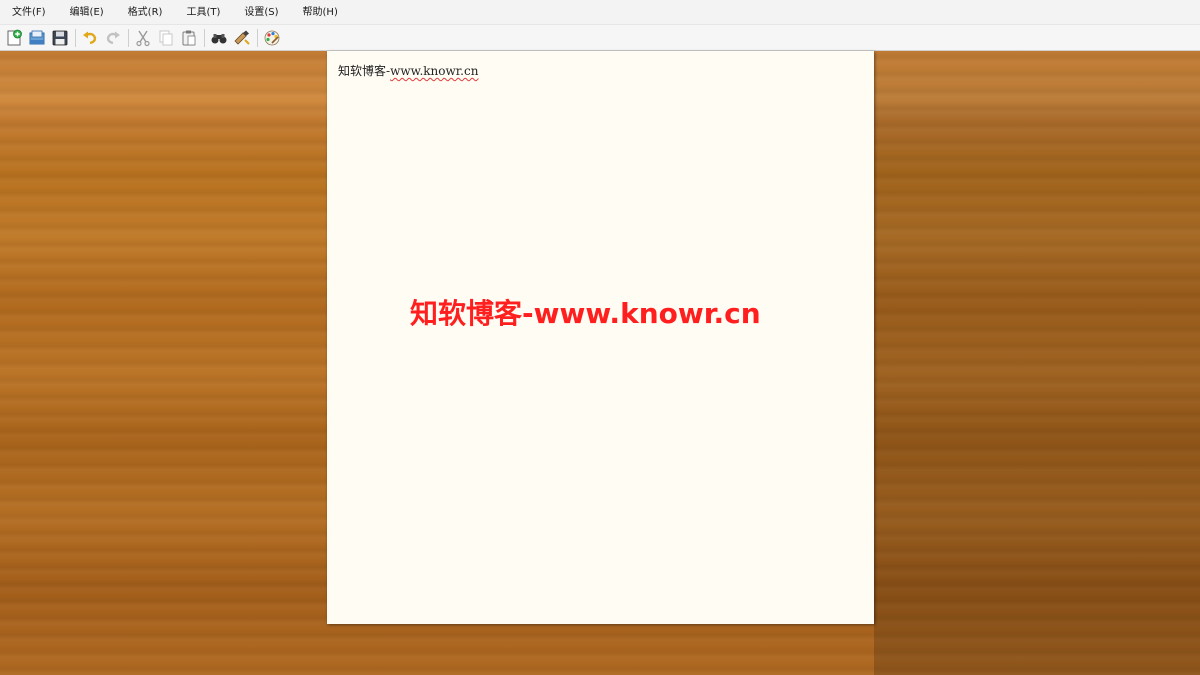 The width and height of the screenshot is (1200, 675). I want to click on color-palette-button, so click(272, 38).